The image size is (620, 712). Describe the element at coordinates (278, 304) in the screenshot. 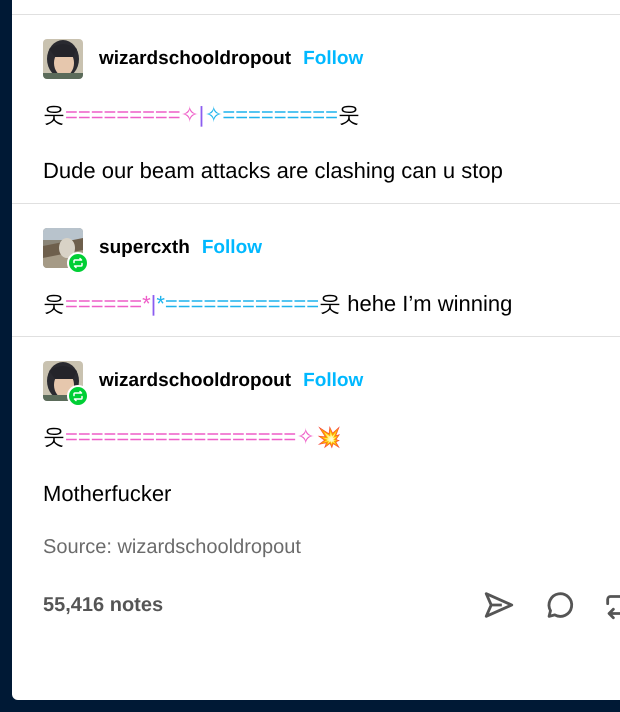

I see `beam-line: 웃======*|*============웃 hehe I’m winning` at that location.